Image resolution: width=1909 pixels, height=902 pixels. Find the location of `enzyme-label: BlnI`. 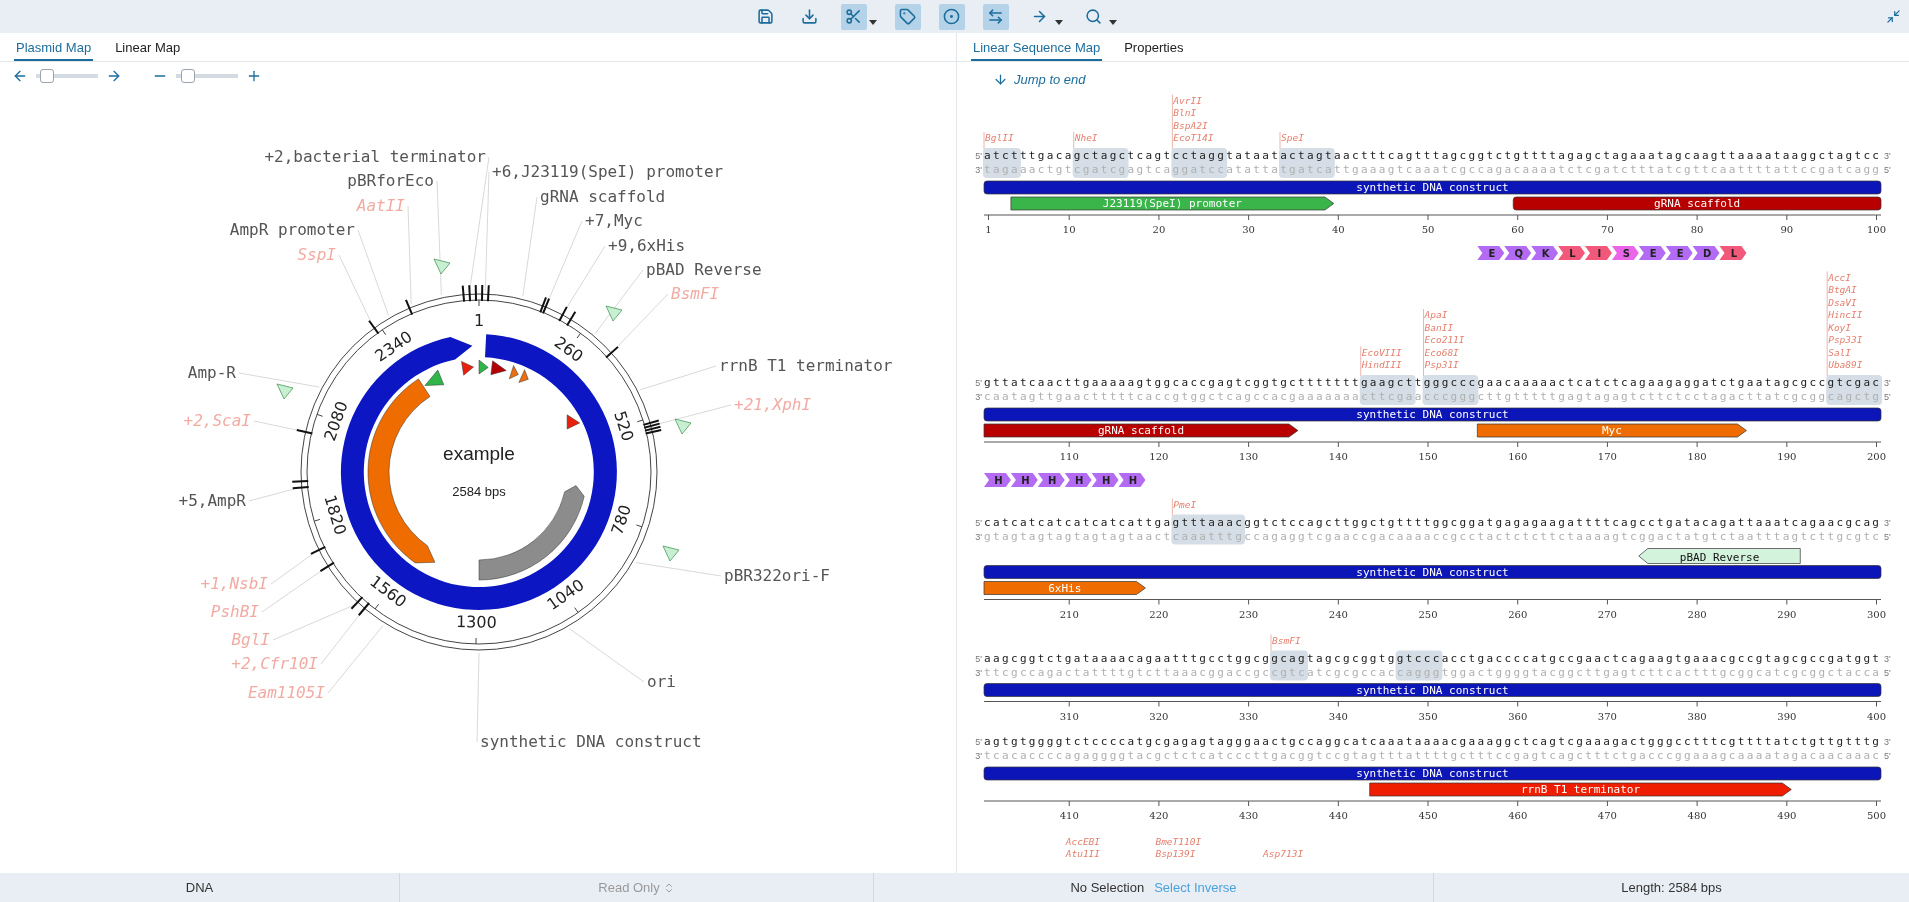

enzyme-label: BlnI is located at coordinates (1185, 112).